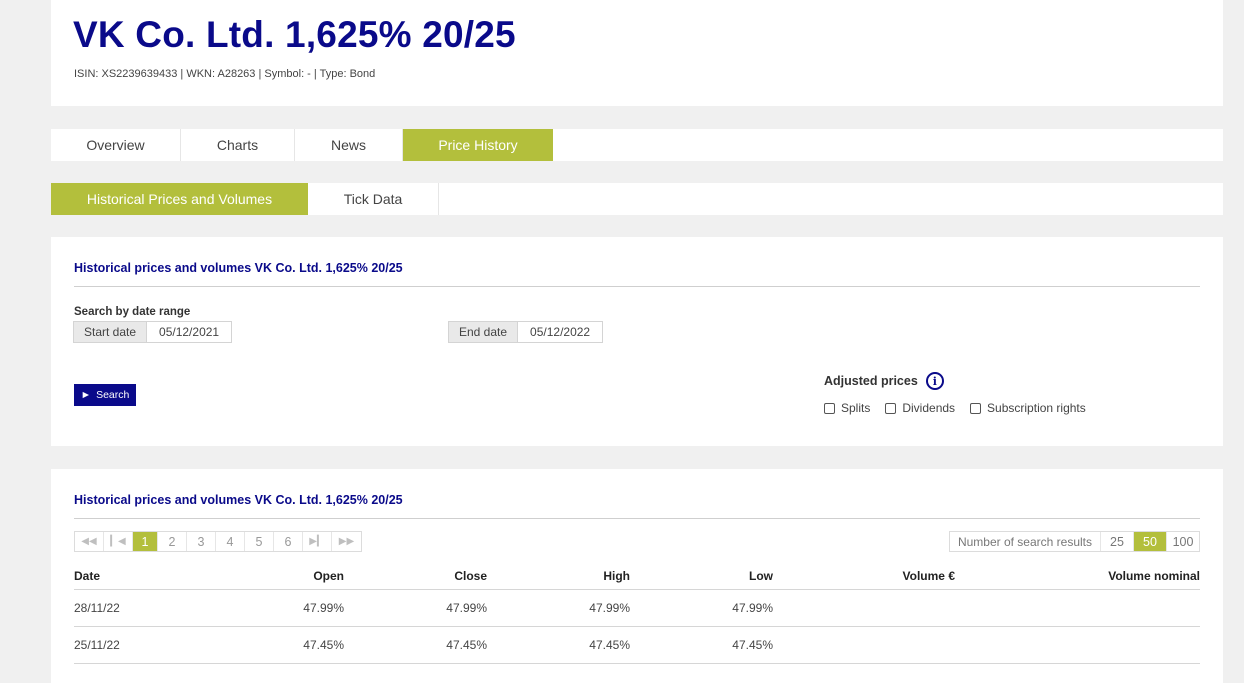 Image resolution: width=1244 pixels, height=683 pixels. What do you see at coordinates (259, 541) in the screenshot?
I see `page-5: 5` at bounding box center [259, 541].